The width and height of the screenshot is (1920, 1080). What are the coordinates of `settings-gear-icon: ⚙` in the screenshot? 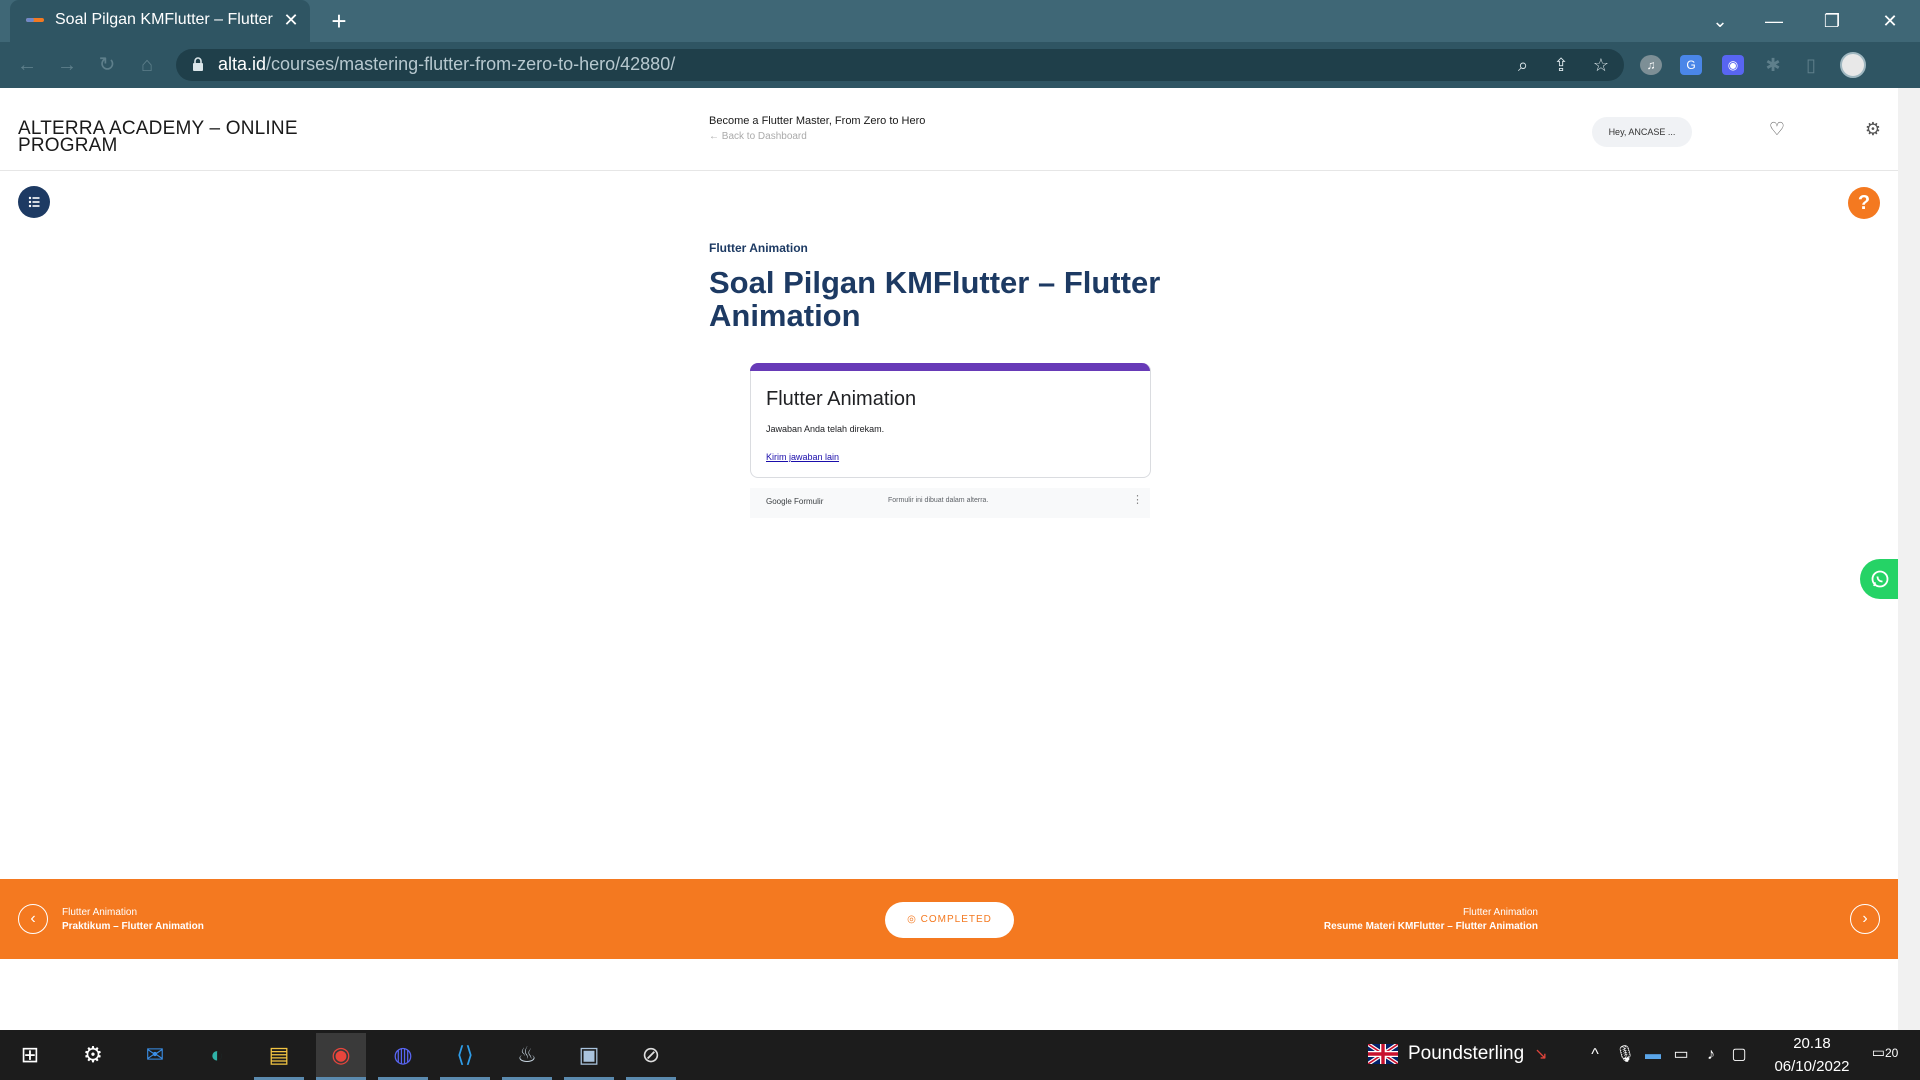 It's located at (1873, 129).